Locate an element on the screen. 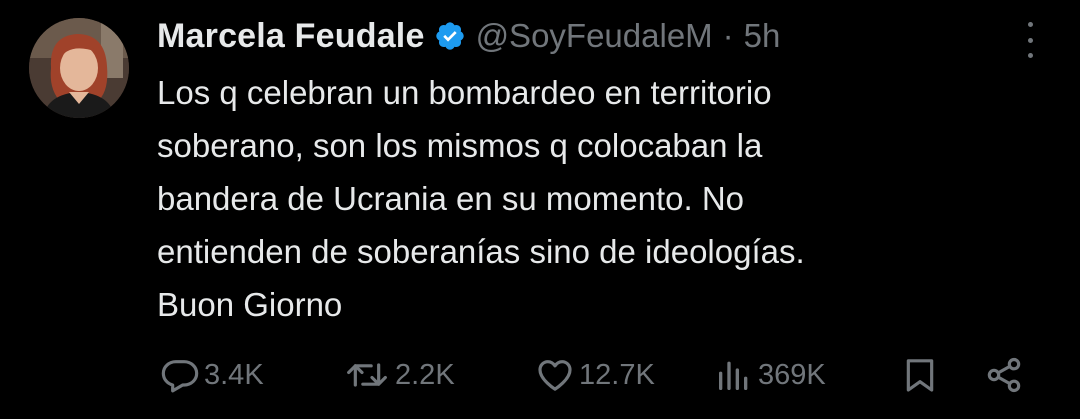 The image size is (1080, 419). tweet-text-line: soberano, son los mismos q colocaban la is located at coordinates (460, 145).